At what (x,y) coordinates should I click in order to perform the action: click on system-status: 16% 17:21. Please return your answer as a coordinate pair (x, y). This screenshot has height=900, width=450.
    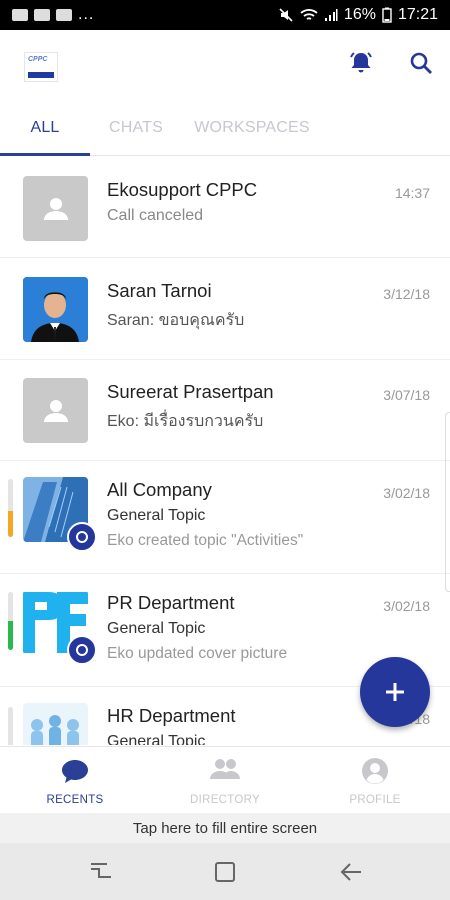
    Looking at the image, I should click on (358, 15).